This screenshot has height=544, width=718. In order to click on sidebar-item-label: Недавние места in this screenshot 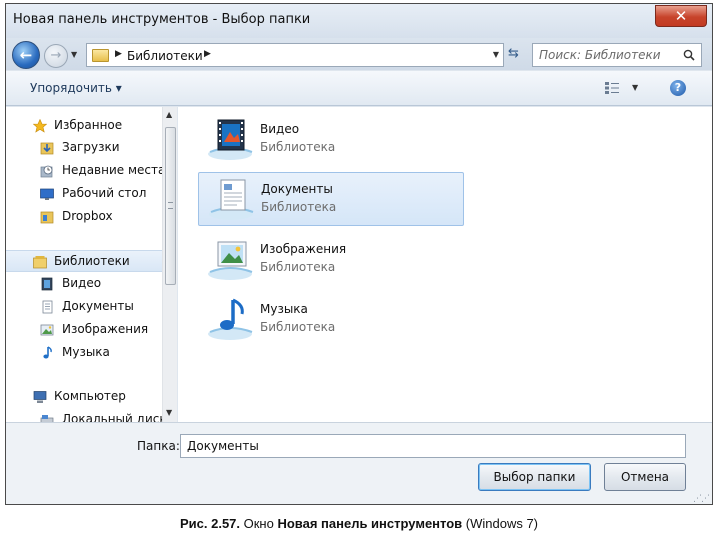, I will do `click(114, 170)`.